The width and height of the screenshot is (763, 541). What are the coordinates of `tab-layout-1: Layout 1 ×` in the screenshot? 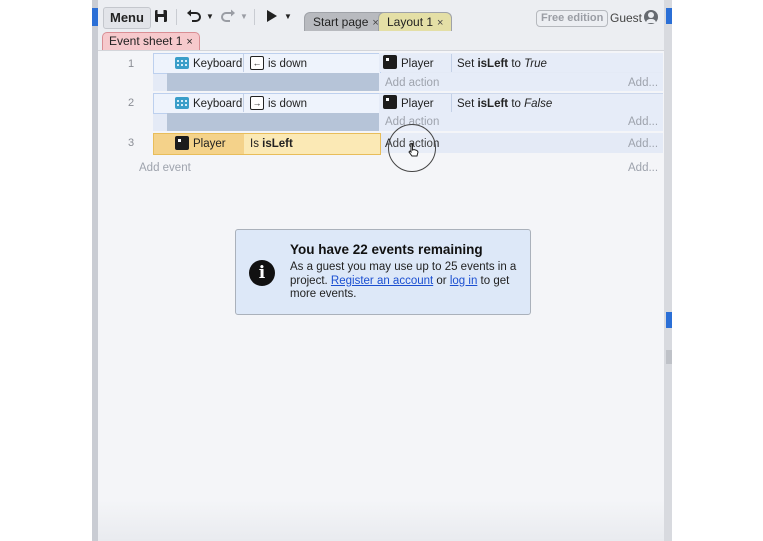 It's located at (415, 21).